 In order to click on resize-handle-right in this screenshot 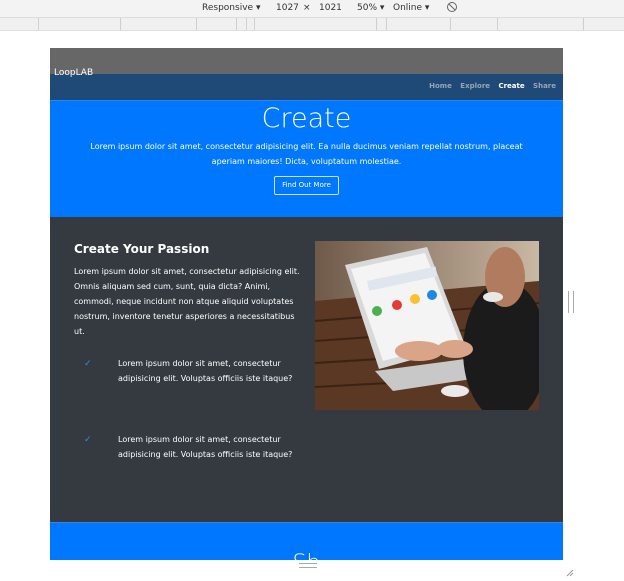, I will do `click(571, 302)`.